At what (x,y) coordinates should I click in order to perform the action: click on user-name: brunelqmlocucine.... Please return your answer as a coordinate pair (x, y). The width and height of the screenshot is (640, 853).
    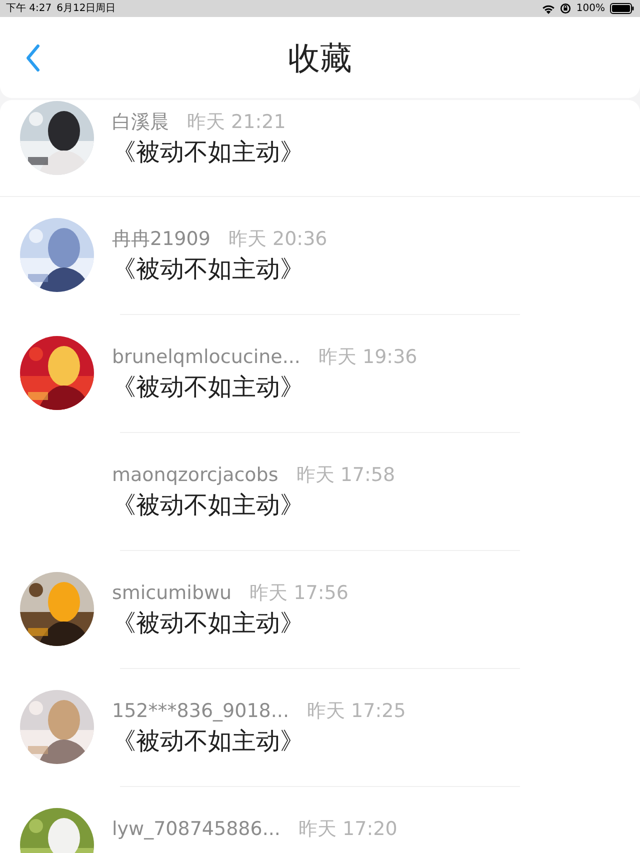
    Looking at the image, I should click on (206, 357).